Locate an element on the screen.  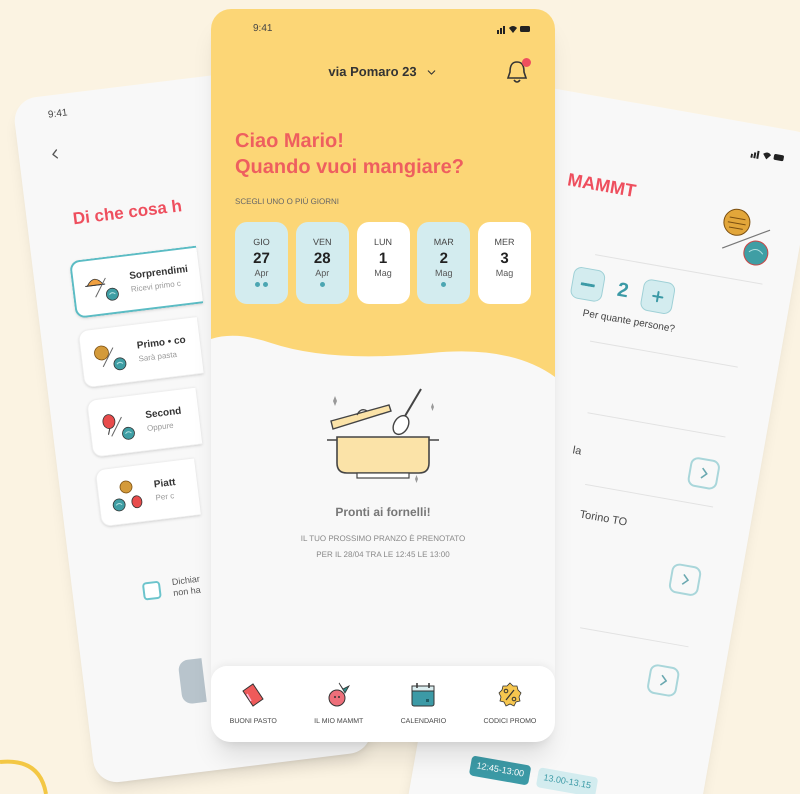
day-card: VEN 28 Apr is located at coordinates (322, 263).